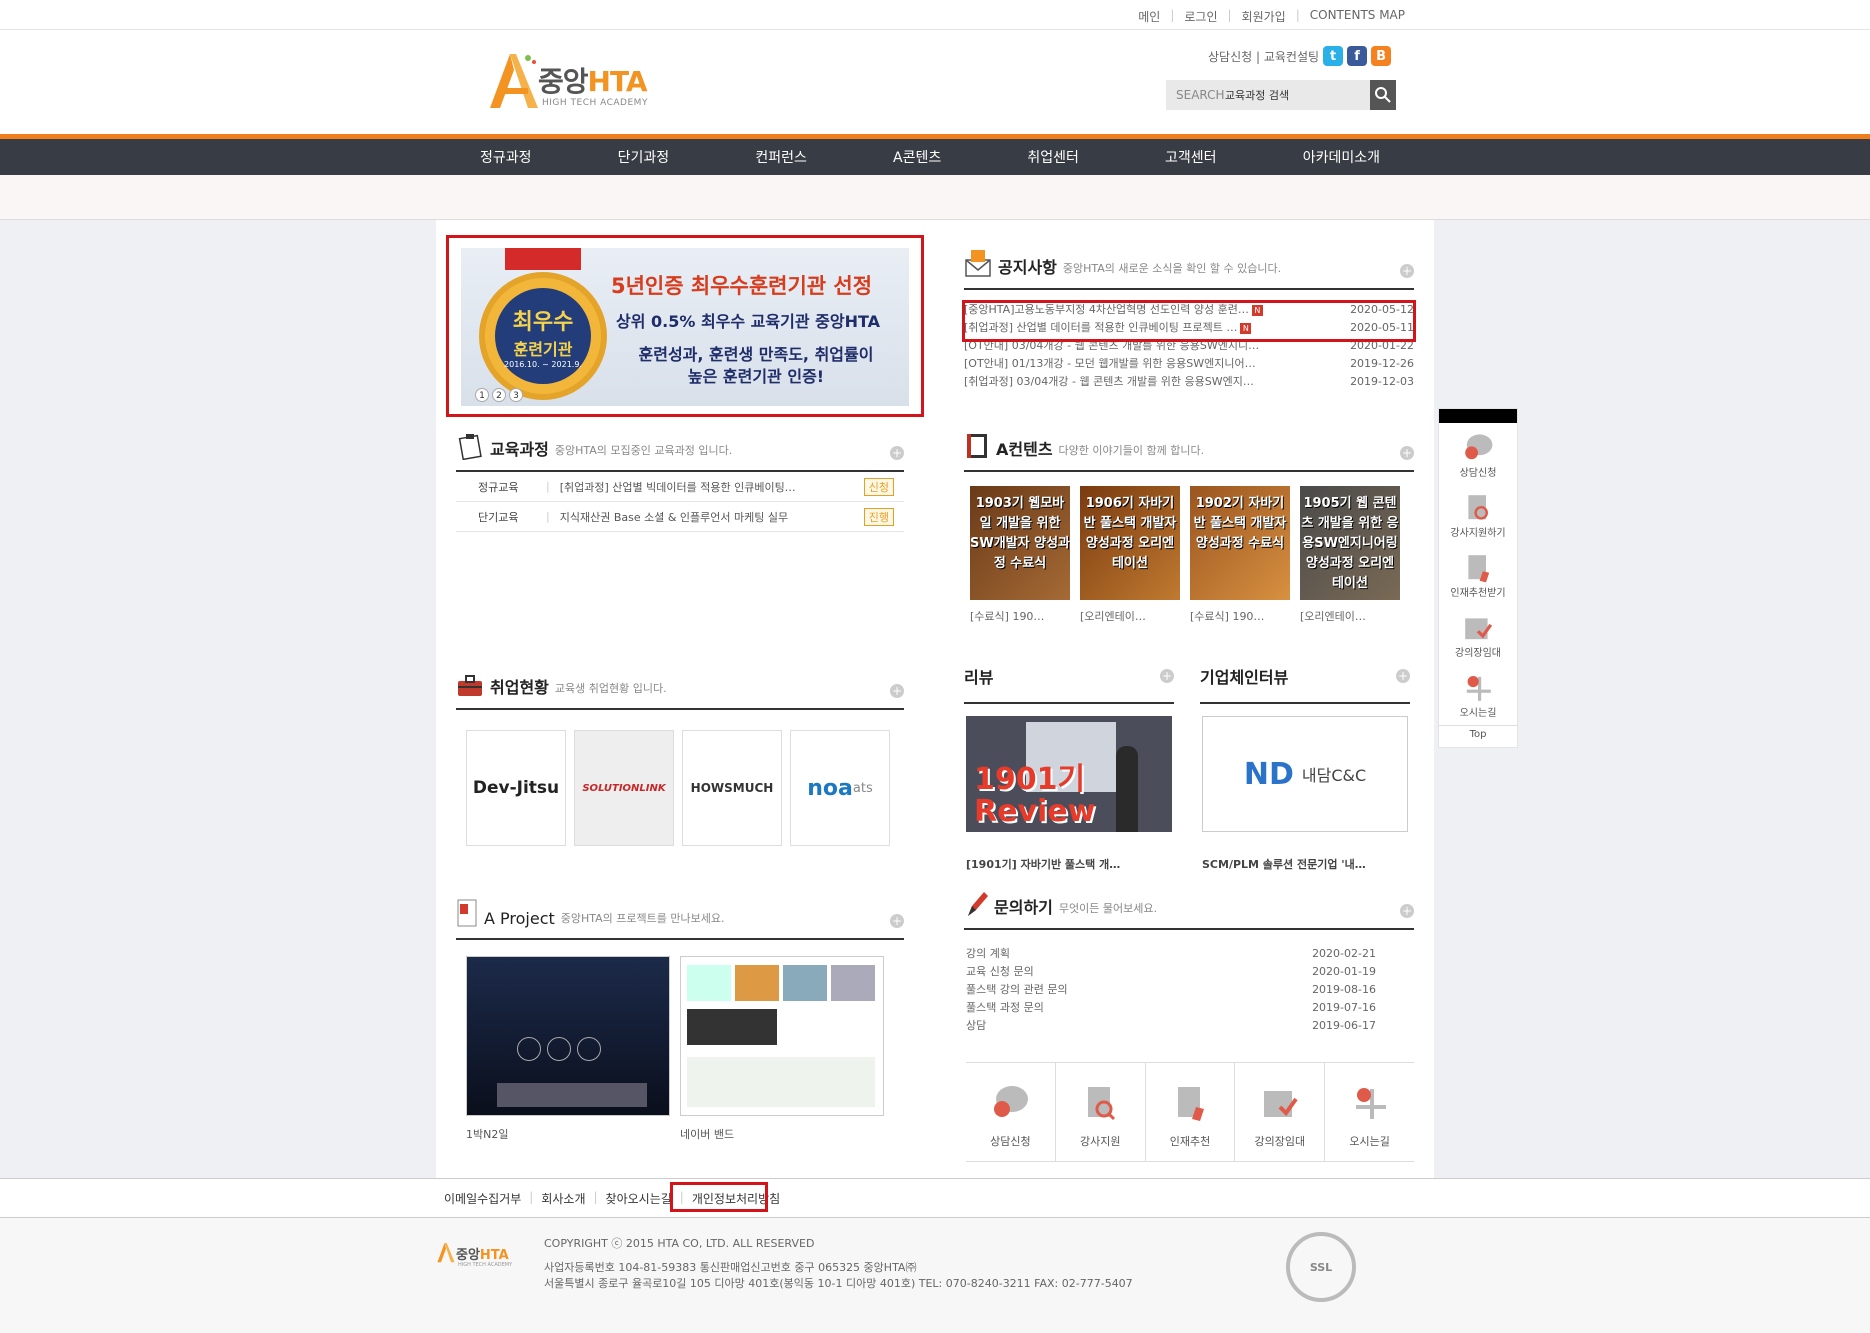 This screenshot has height=1333, width=1870. What do you see at coordinates (732, 788) in the screenshot?
I see `company-logo: HOWSMUCH` at bounding box center [732, 788].